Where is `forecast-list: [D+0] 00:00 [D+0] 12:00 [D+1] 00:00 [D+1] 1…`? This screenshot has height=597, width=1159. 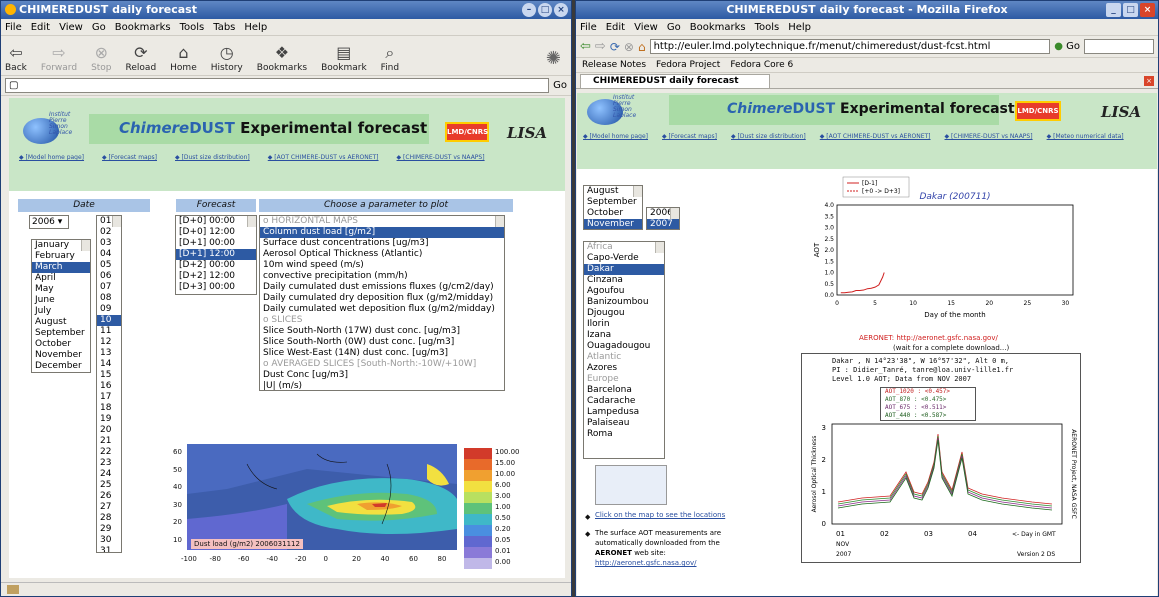 forecast-list: [D+0] 00:00 [D+0] 12:00 [D+1] 00:00 [D+1] 1… is located at coordinates (216, 255).